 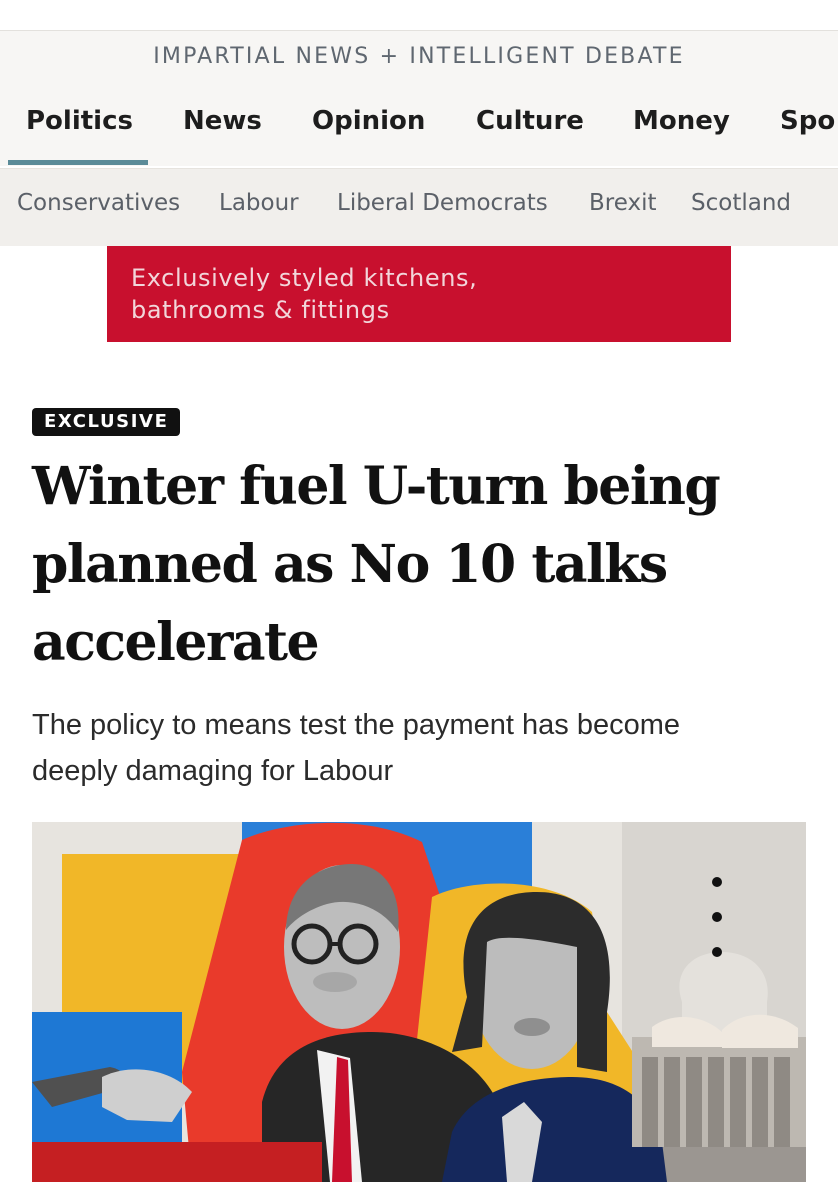 I want to click on top-strip, so click(x=419, y=15).